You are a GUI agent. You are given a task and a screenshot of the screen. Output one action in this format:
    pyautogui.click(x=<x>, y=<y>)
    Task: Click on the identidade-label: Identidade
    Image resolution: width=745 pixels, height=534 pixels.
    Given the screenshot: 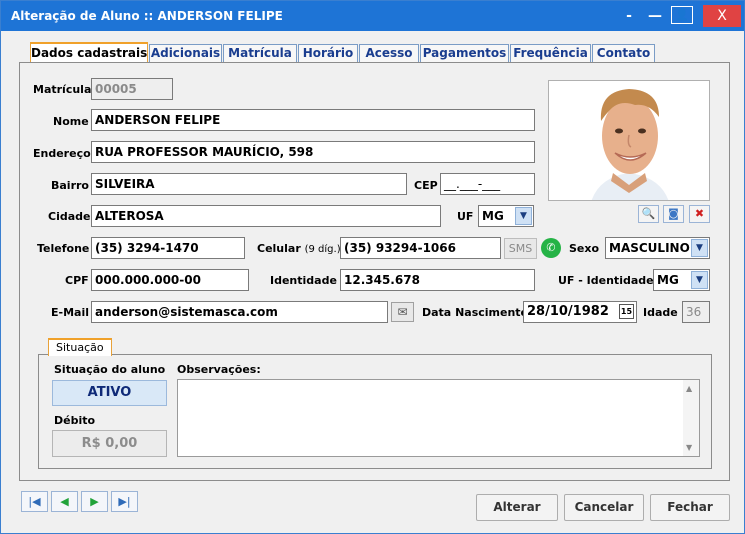 What is the action you would take?
    pyautogui.click(x=303, y=280)
    